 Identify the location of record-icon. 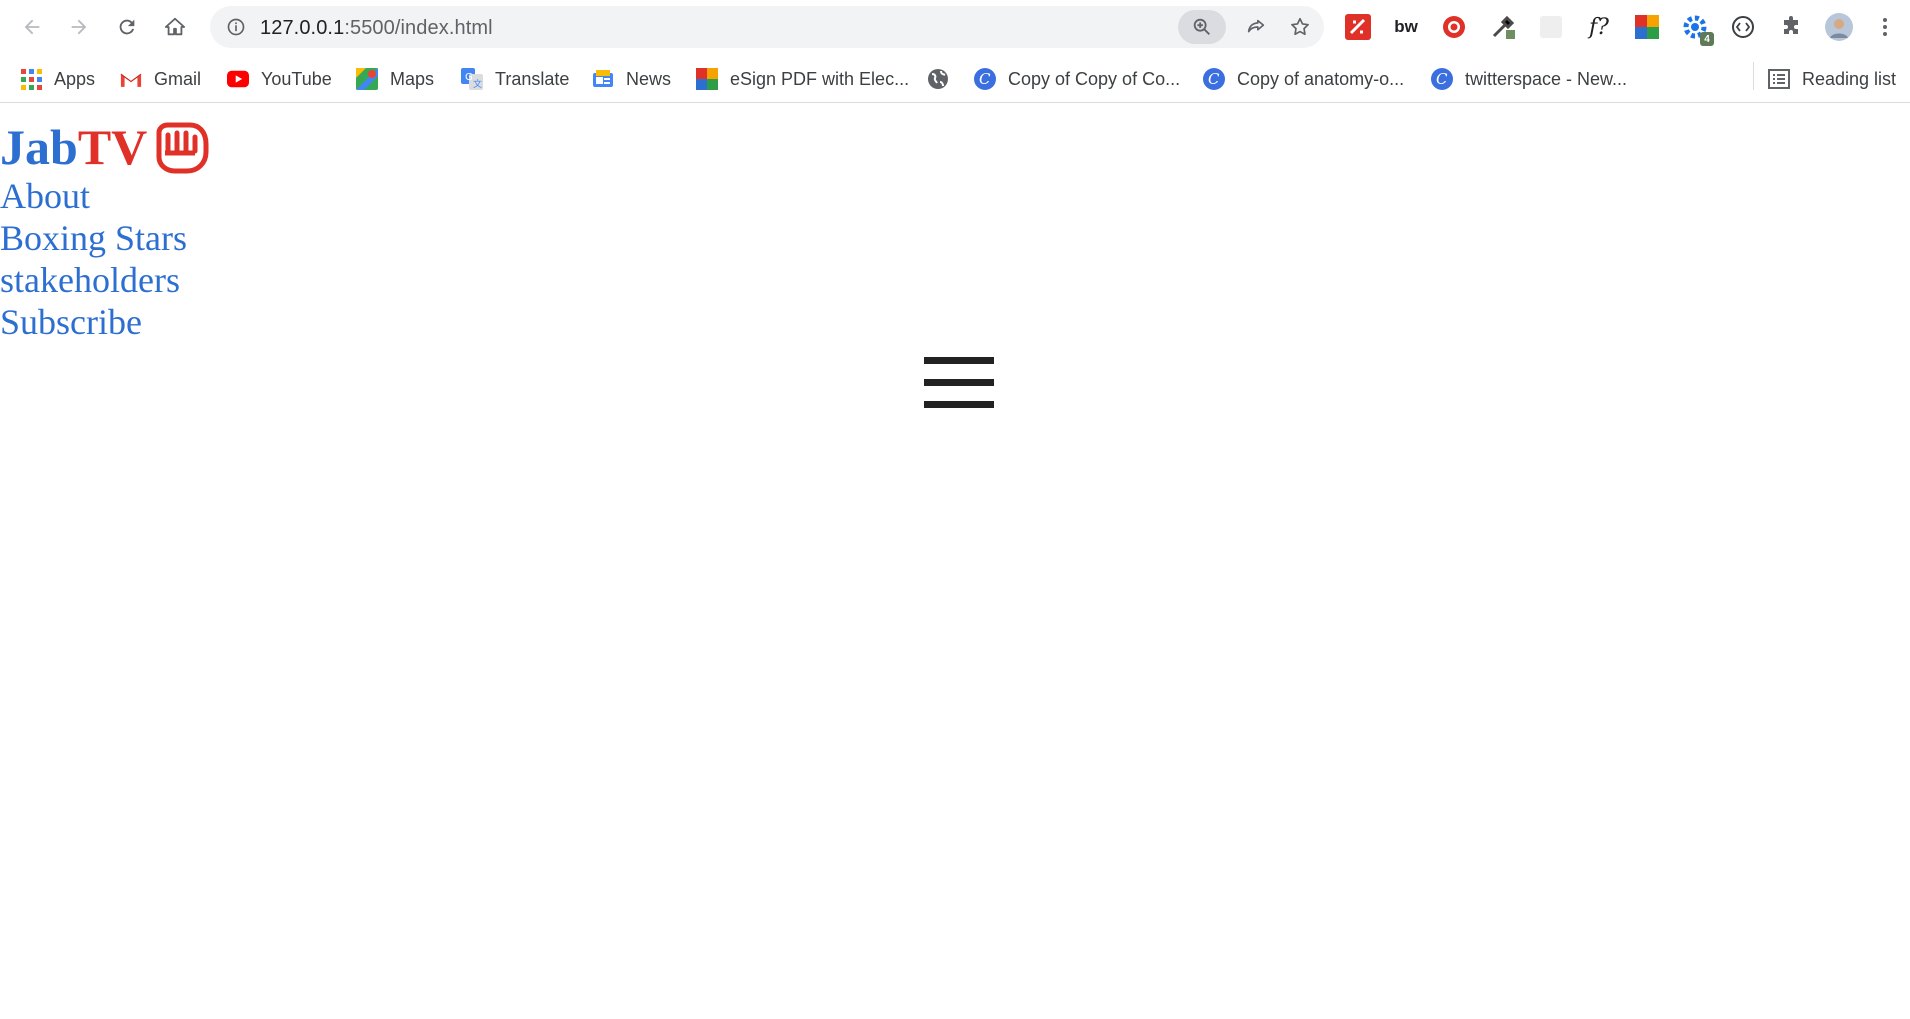
(1454, 27).